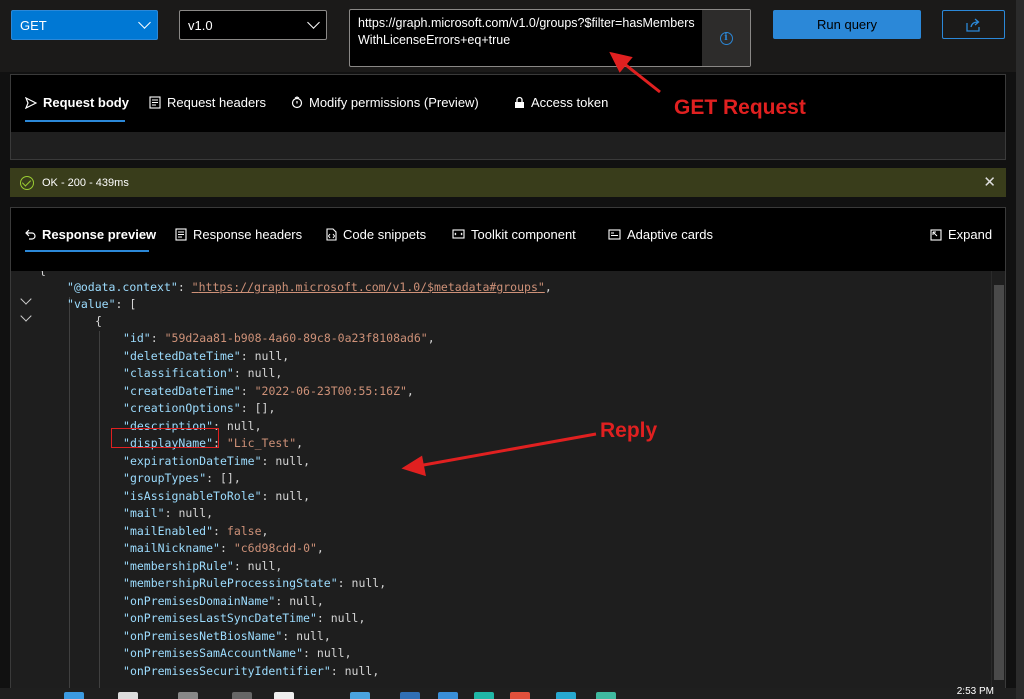 The image size is (1024, 699). Describe the element at coordinates (128, 695) in the screenshot. I see `search-icon` at that location.